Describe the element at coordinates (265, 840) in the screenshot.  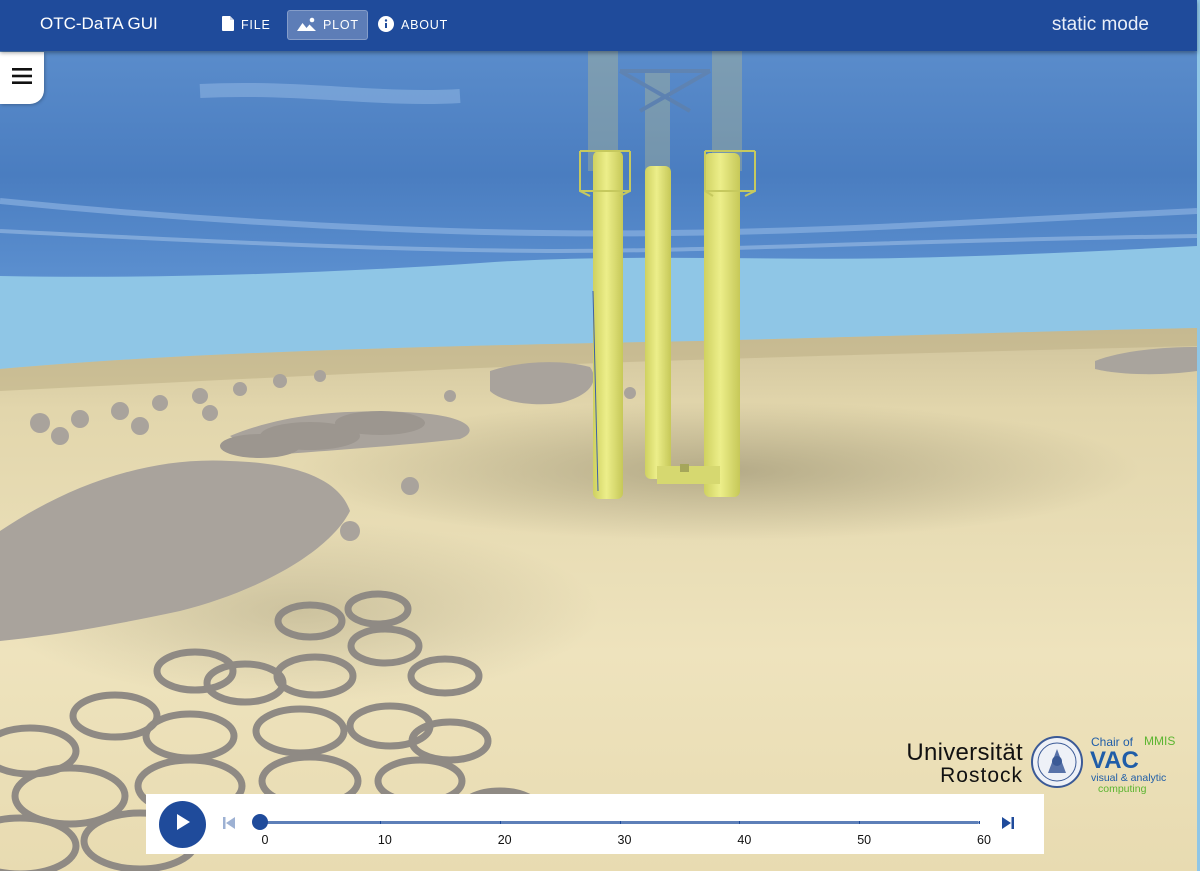
I see `timeline-tick-label: 0` at that location.